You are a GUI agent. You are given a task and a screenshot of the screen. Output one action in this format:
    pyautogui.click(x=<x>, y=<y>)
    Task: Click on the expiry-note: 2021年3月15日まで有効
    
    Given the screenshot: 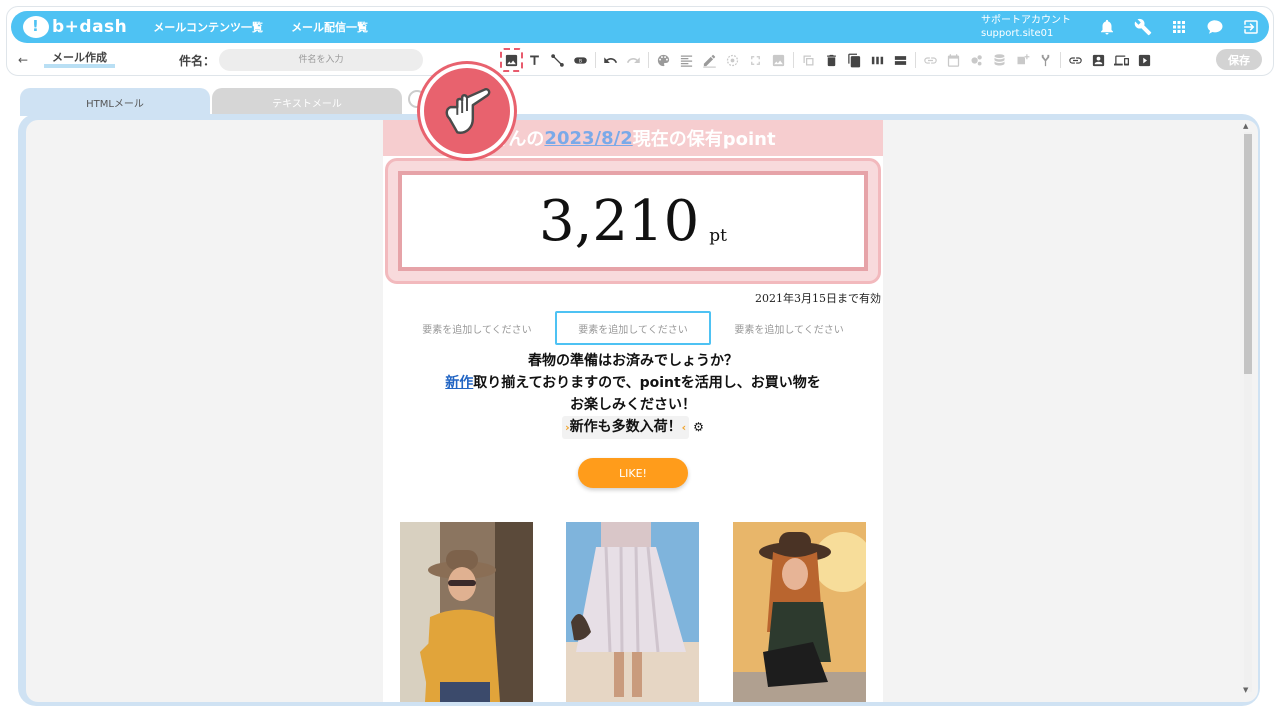 What is the action you would take?
    pyautogui.click(x=818, y=298)
    